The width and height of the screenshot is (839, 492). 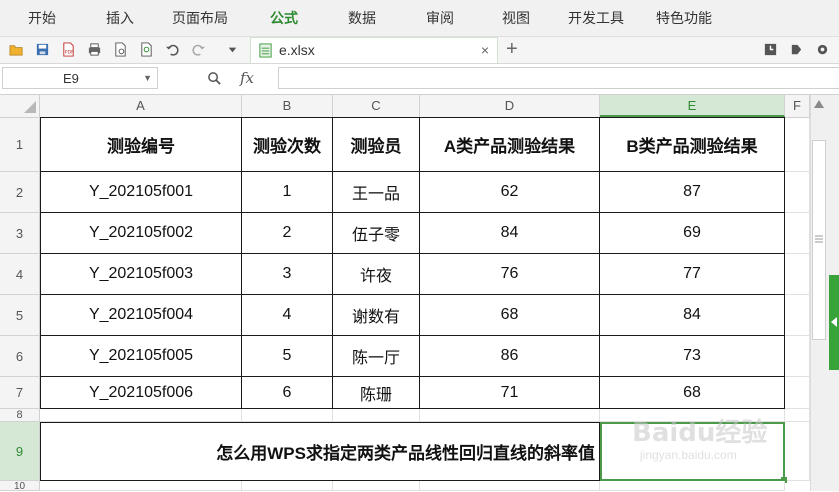 I want to click on table-cell: 伍子零, so click(x=376, y=233).